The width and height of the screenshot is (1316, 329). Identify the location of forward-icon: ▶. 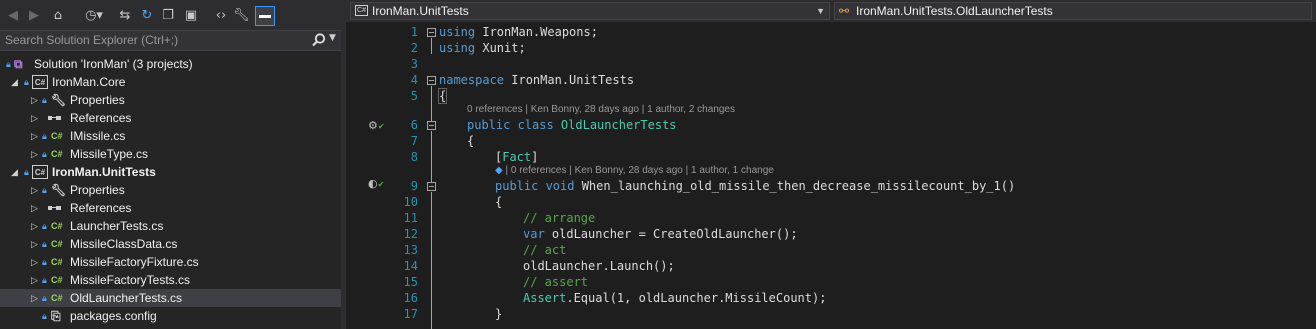
(34, 16).